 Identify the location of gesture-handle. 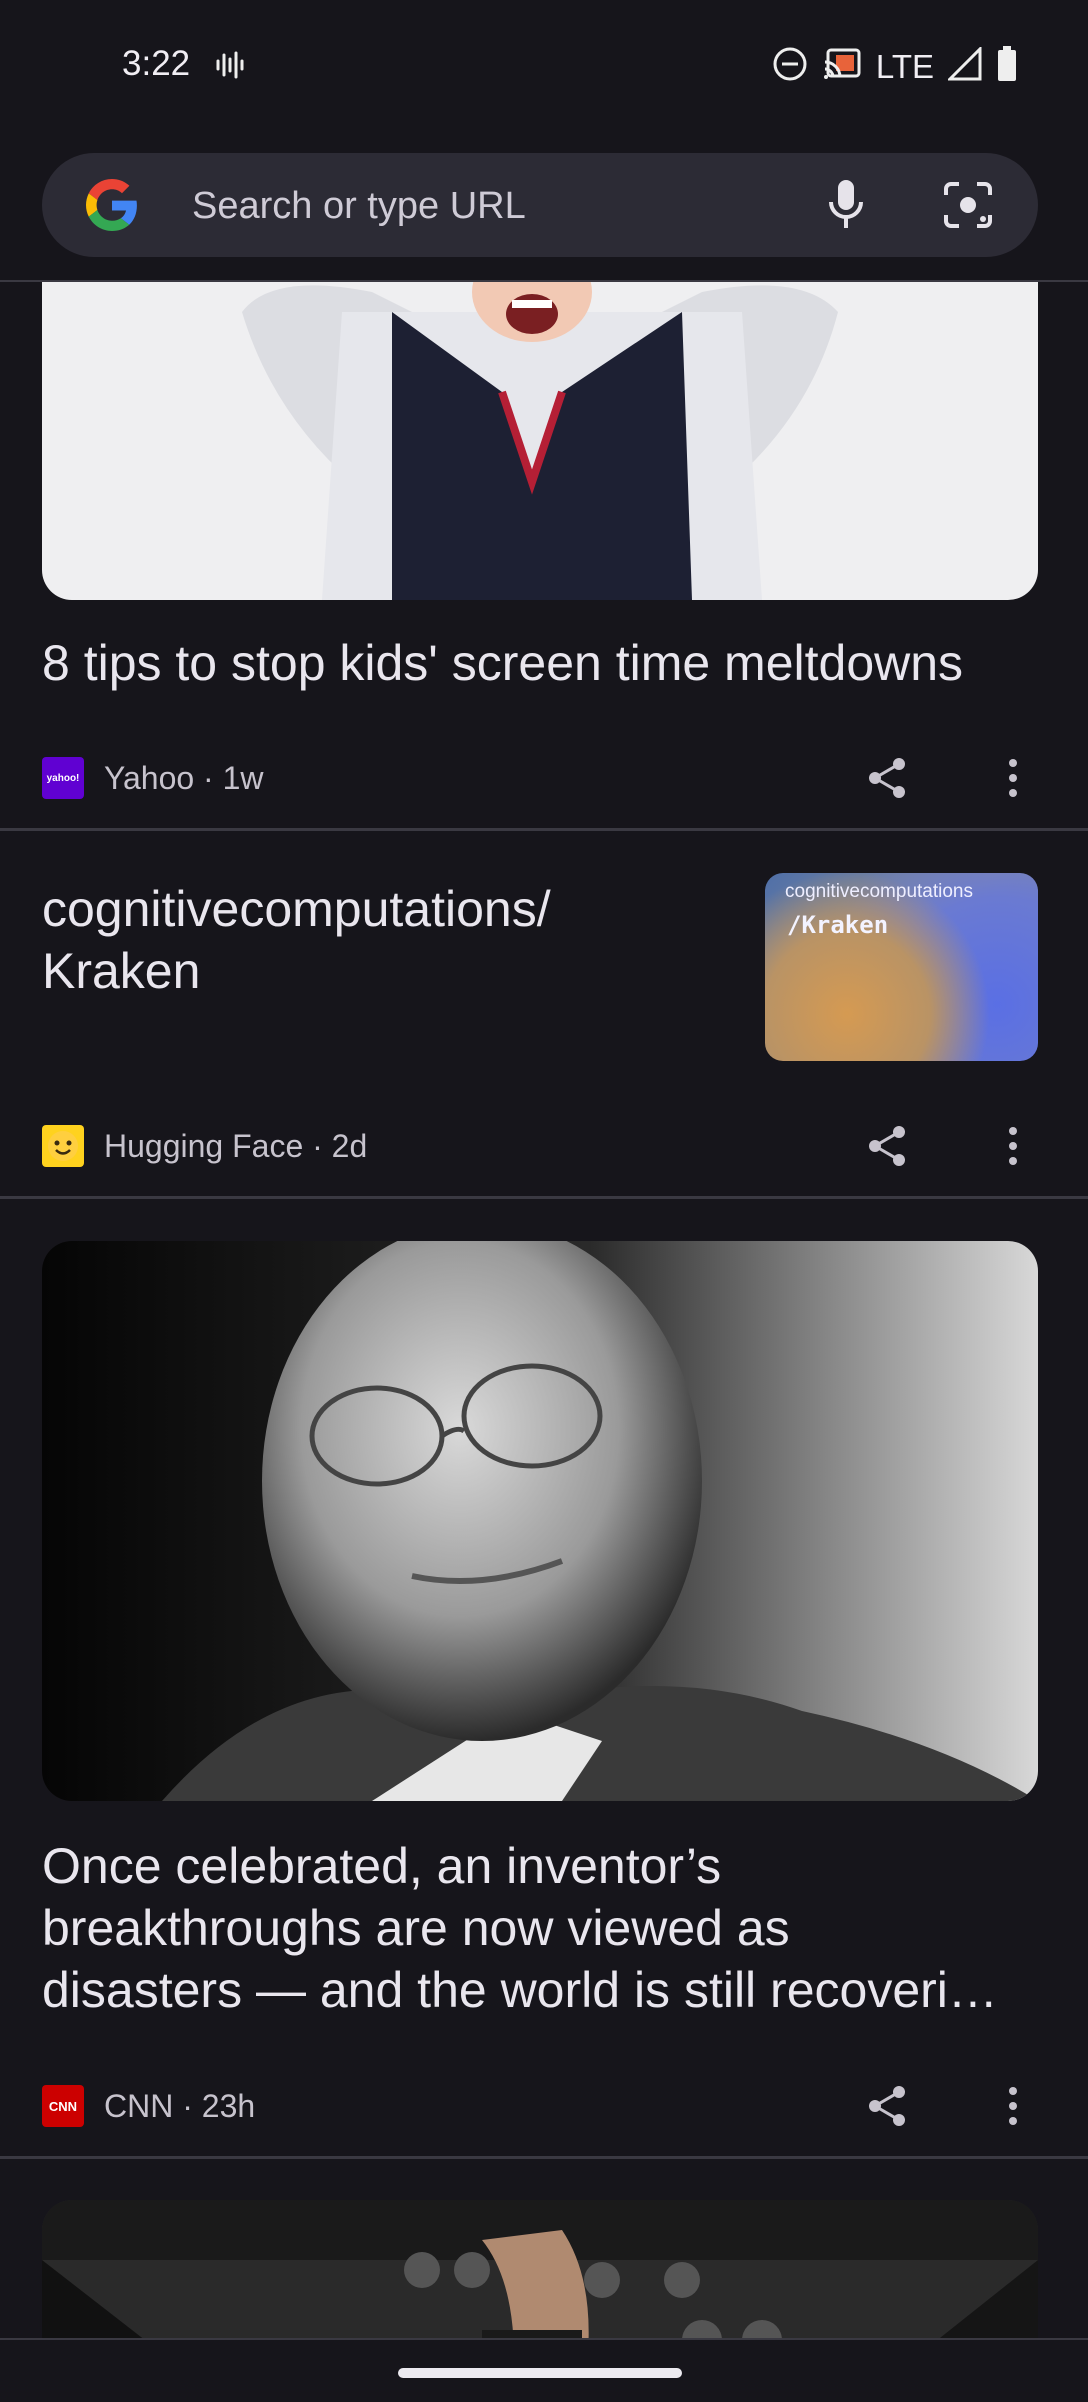
(540, 2373).